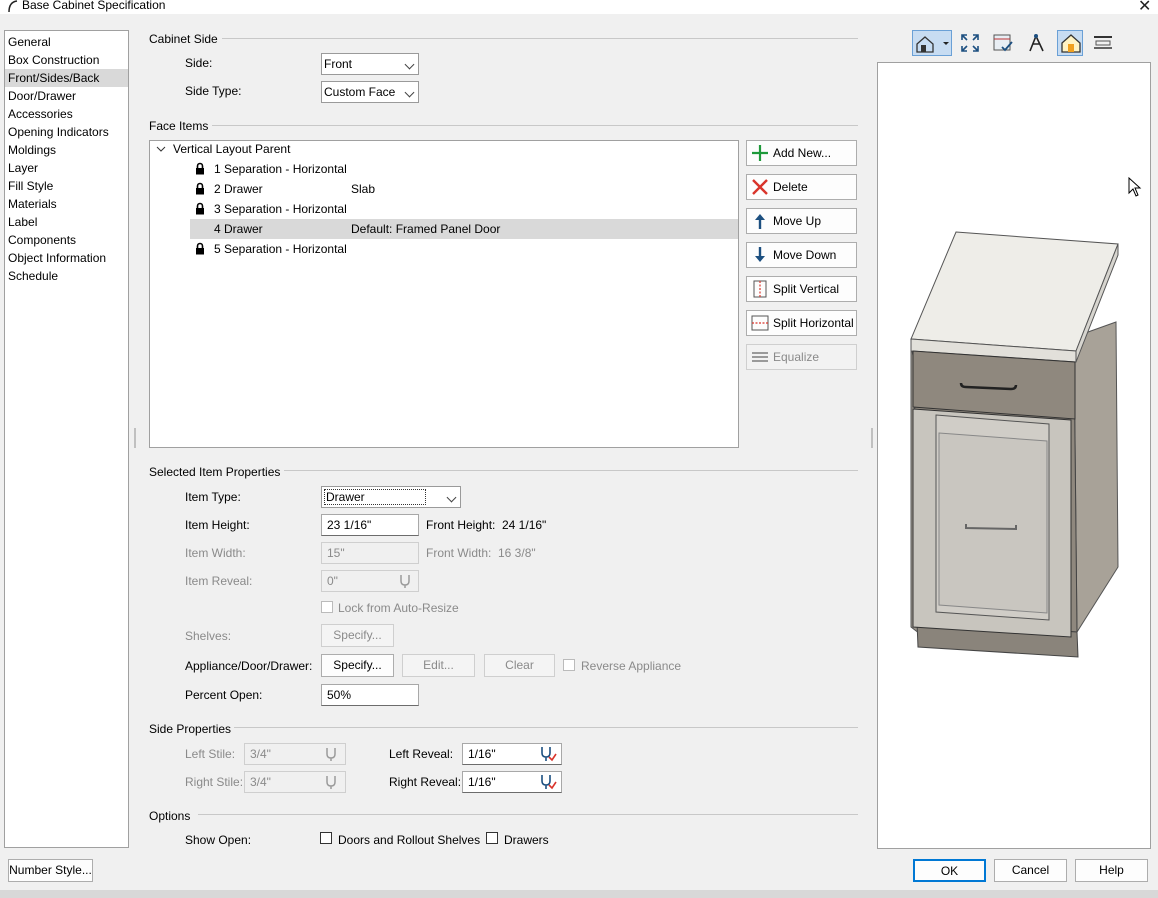  What do you see at coordinates (872, 438) in the screenshot?
I see `right-splitter-handle` at bounding box center [872, 438].